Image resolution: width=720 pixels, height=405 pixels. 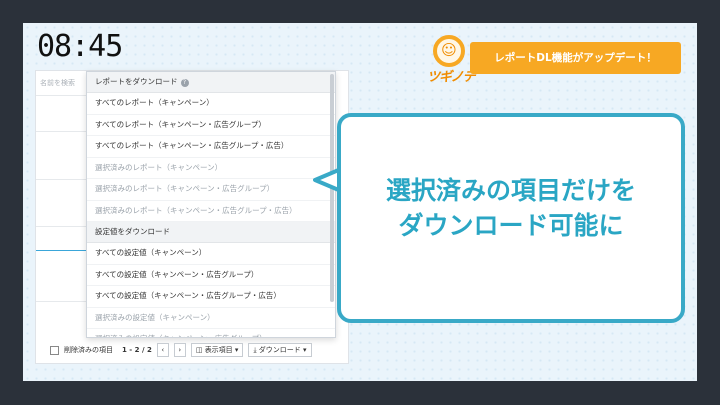 What do you see at coordinates (88, 350) in the screenshot?
I see `show-deleted-label: 削除済みの項目` at bounding box center [88, 350].